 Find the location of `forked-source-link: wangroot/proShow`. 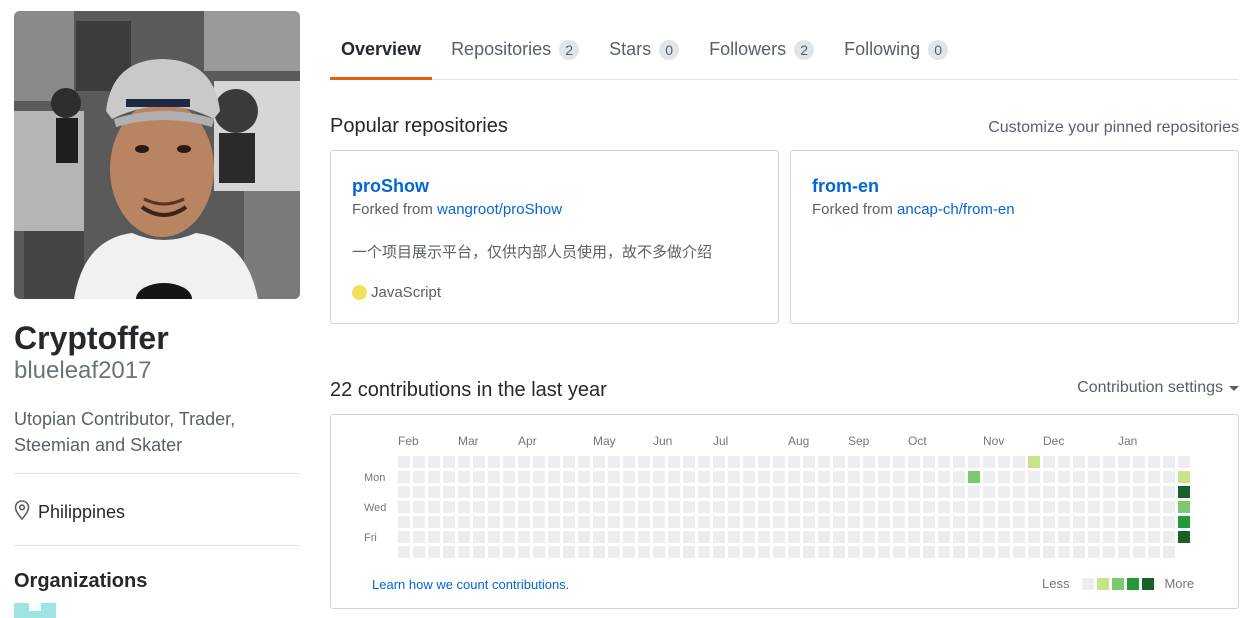

forked-source-link: wangroot/proShow is located at coordinates (499, 209).